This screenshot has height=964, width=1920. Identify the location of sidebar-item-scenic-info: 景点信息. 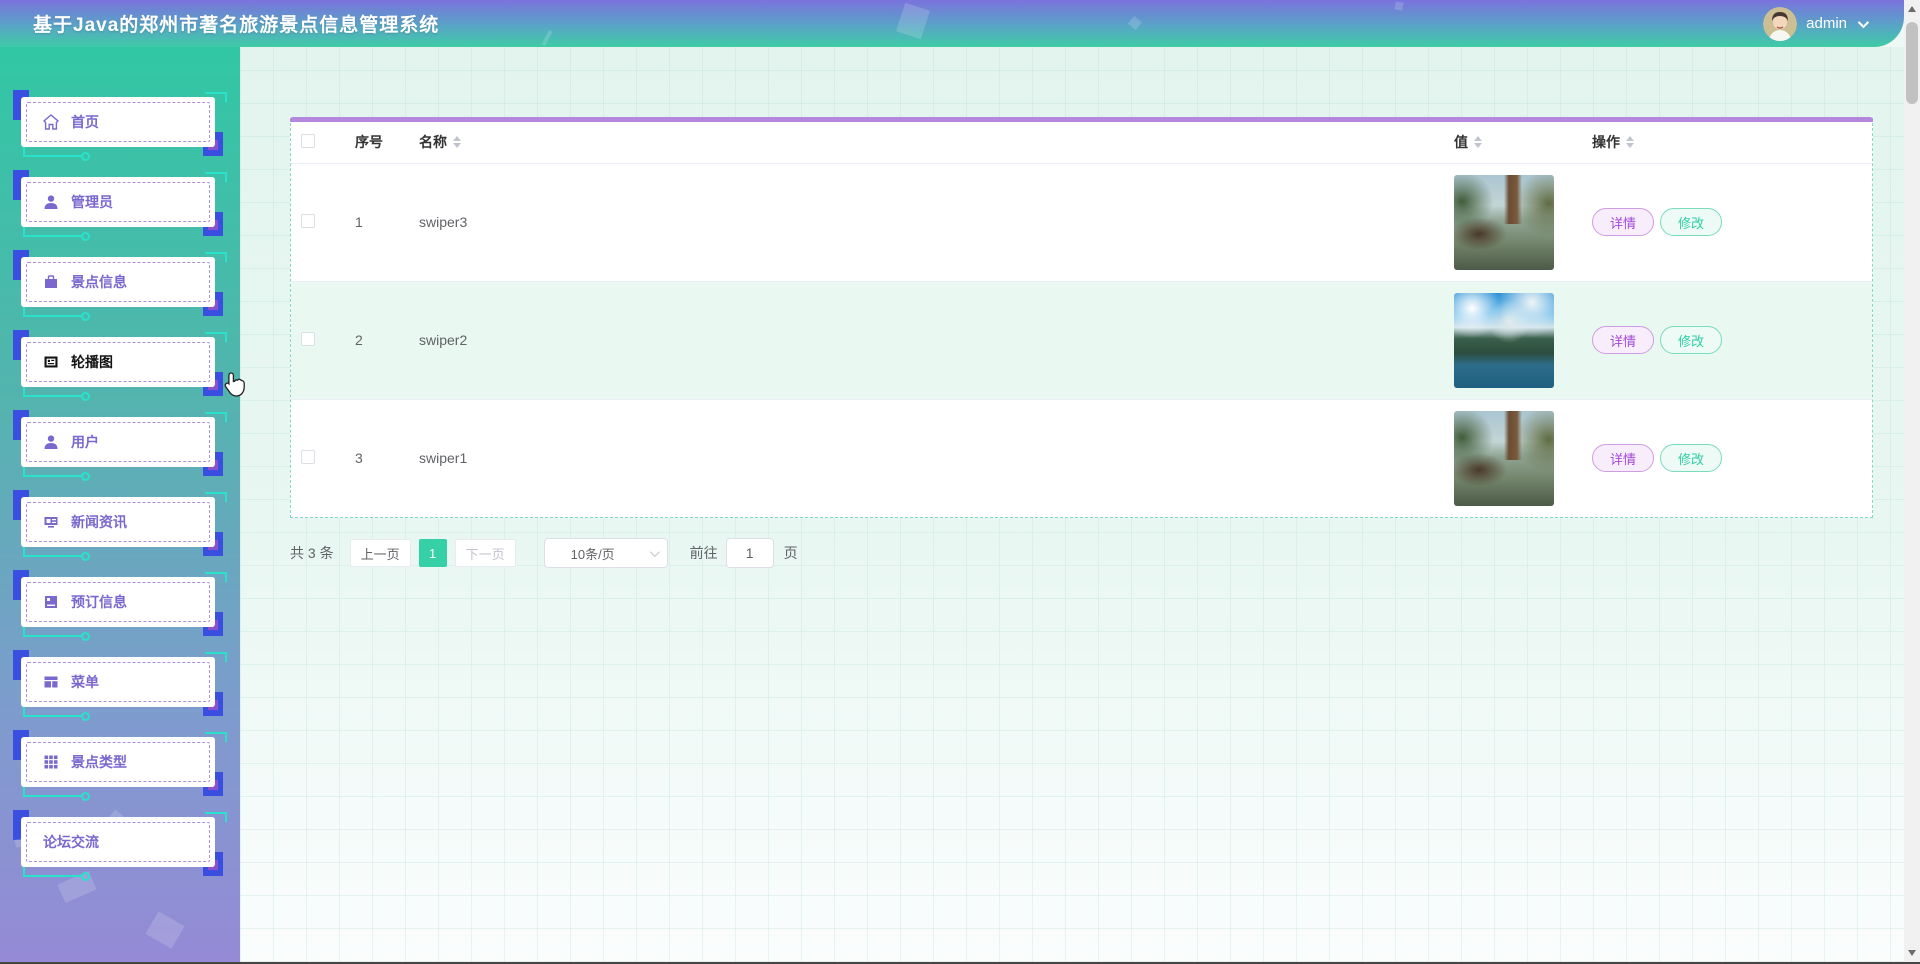
(120, 285).